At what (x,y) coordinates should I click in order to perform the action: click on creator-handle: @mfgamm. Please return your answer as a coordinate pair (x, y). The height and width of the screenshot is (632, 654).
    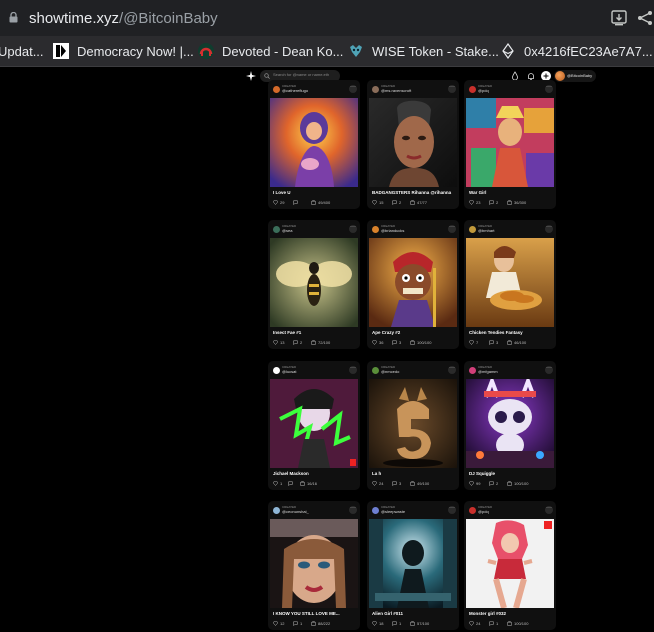
    Looking at the image, I should click on (488, 371).